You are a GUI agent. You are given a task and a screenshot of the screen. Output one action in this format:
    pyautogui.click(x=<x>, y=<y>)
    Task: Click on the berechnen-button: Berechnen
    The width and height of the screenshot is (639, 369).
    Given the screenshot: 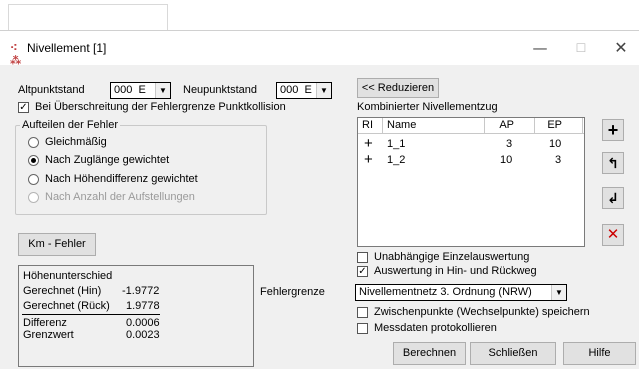 What is the action you would take?
    pyautogui.click(x=429, y=353)
    